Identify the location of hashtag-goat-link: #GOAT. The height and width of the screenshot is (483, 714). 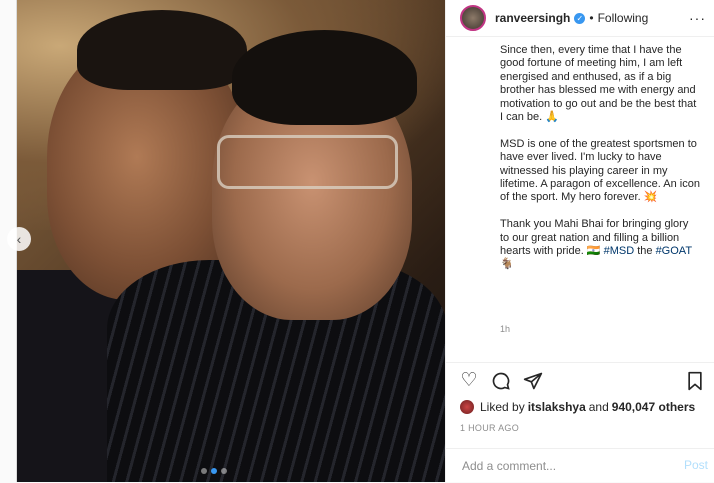
(674, 251).